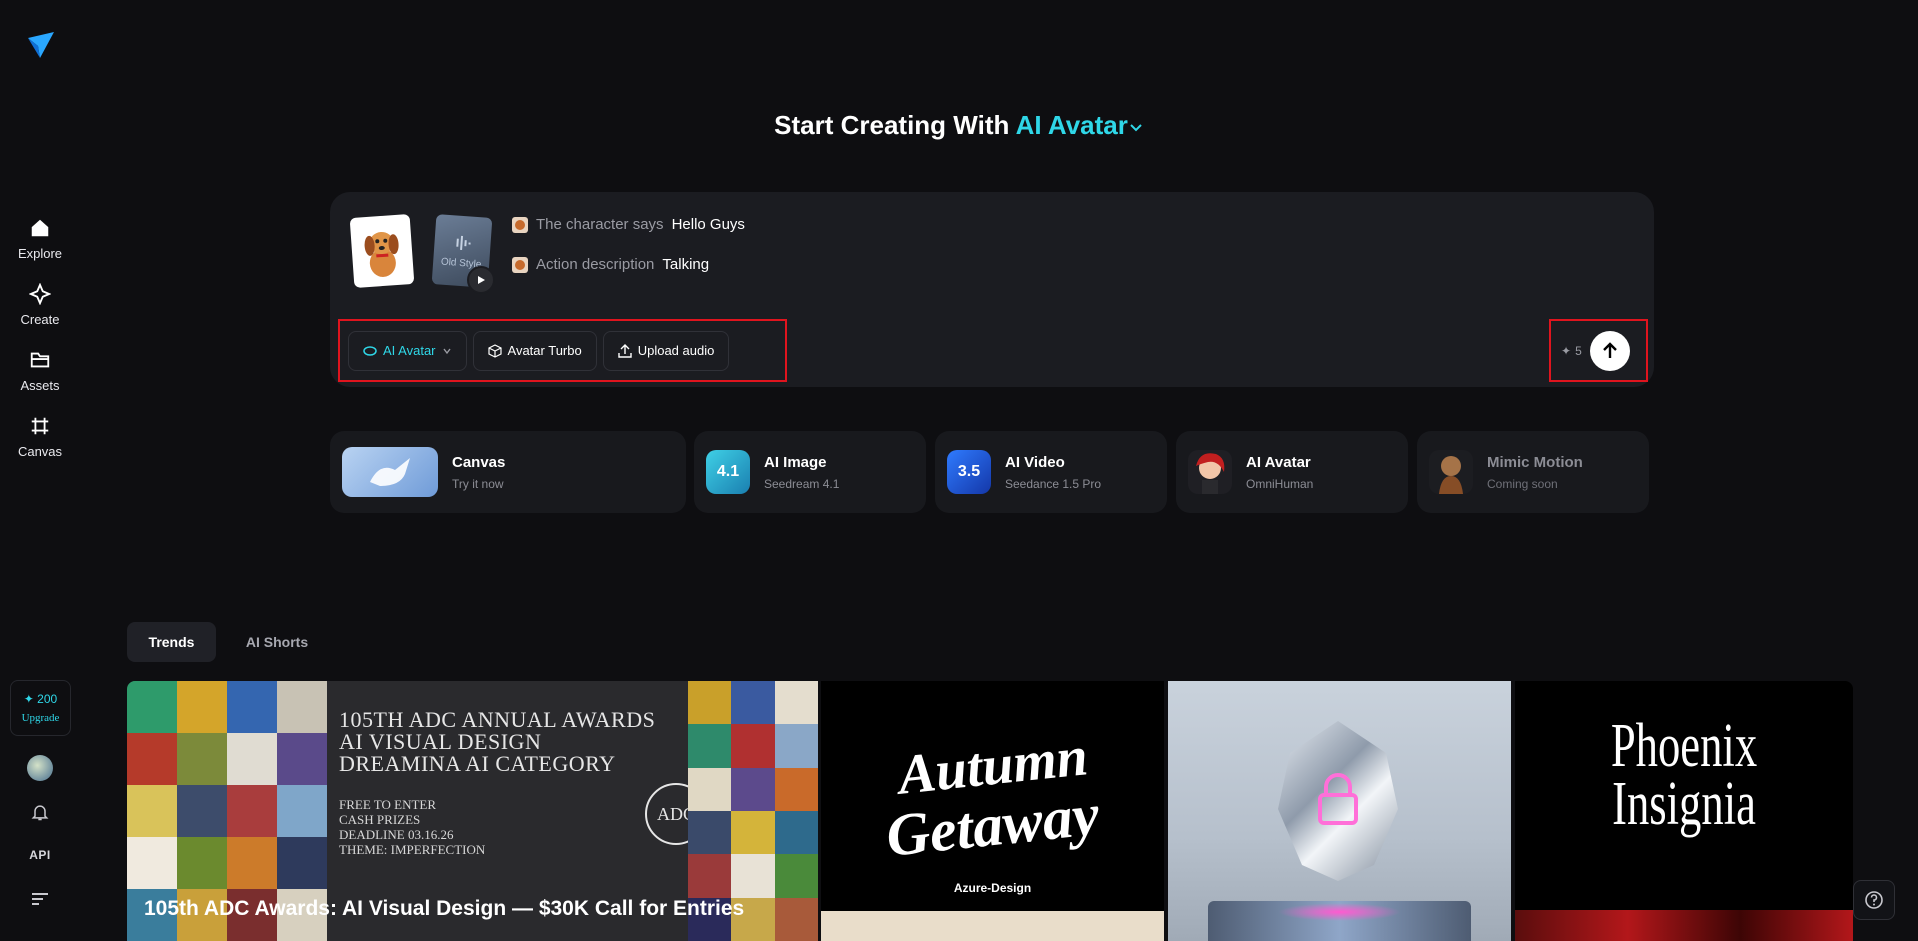  I want to click on folder-icon, so click(40, 360).